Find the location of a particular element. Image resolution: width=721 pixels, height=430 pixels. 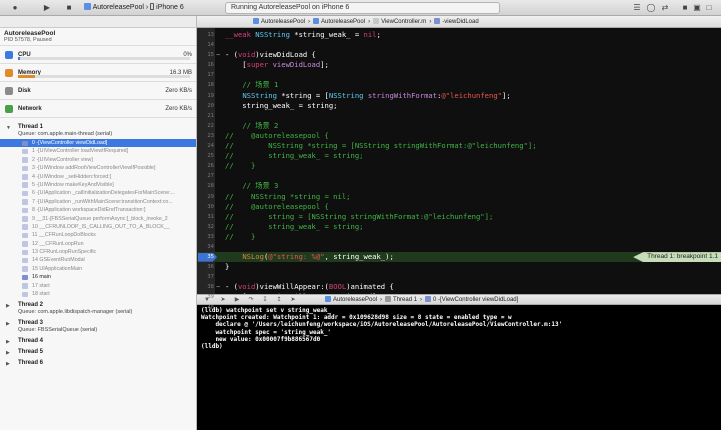

line-number: 27 is located at coordinates (210, 176).